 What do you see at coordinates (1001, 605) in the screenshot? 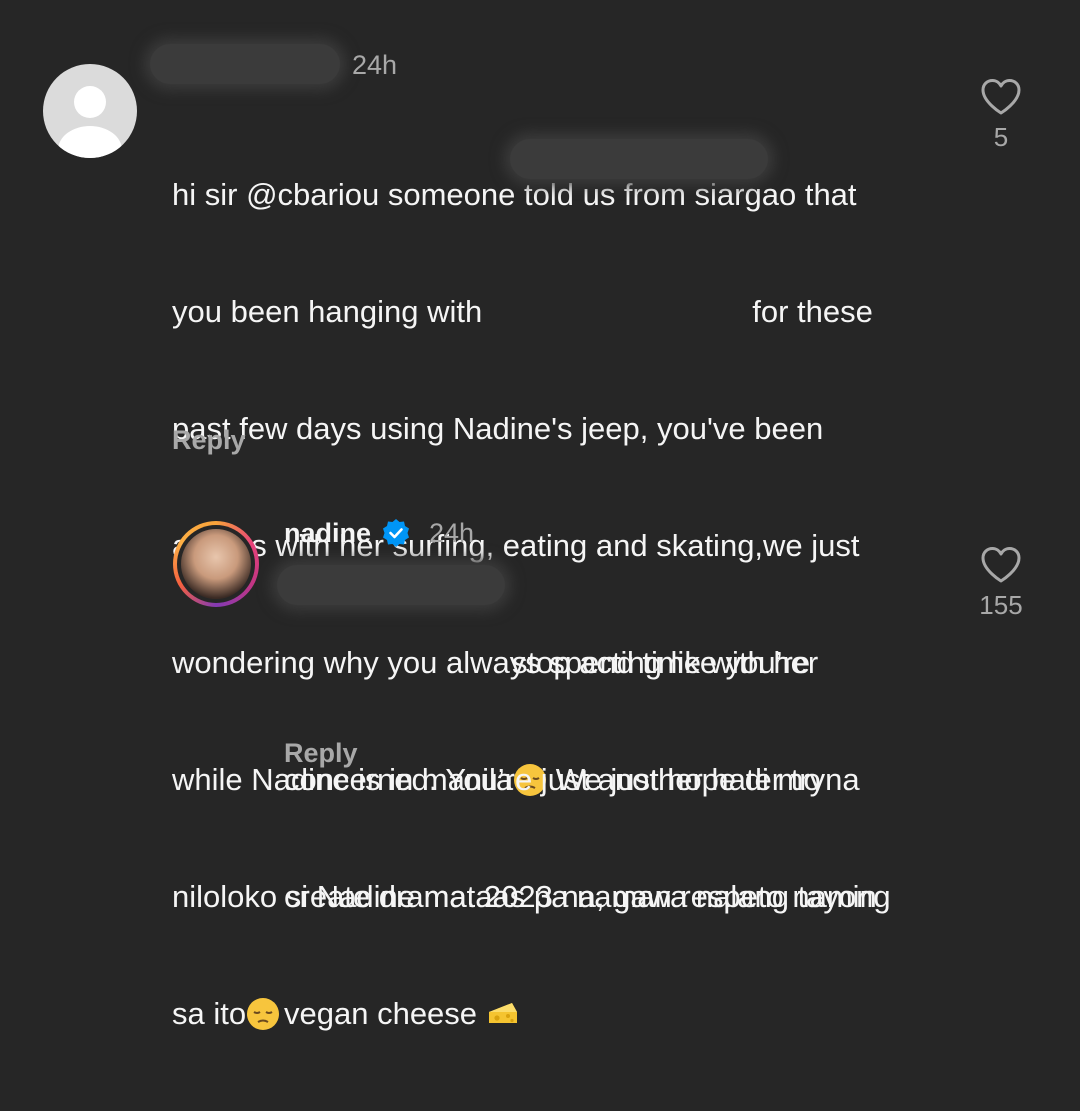
I see `like-count: 155` at bounding box center [1001, 605].